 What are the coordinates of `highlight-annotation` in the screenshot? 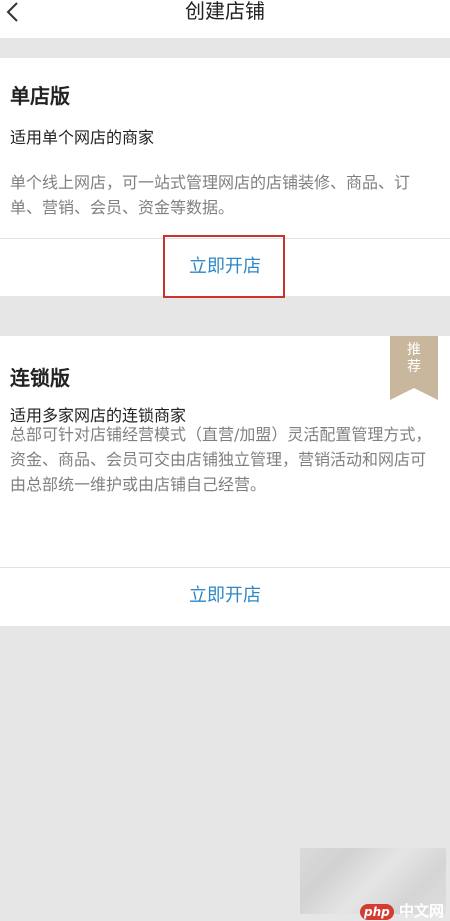 It's located at (224, 266).